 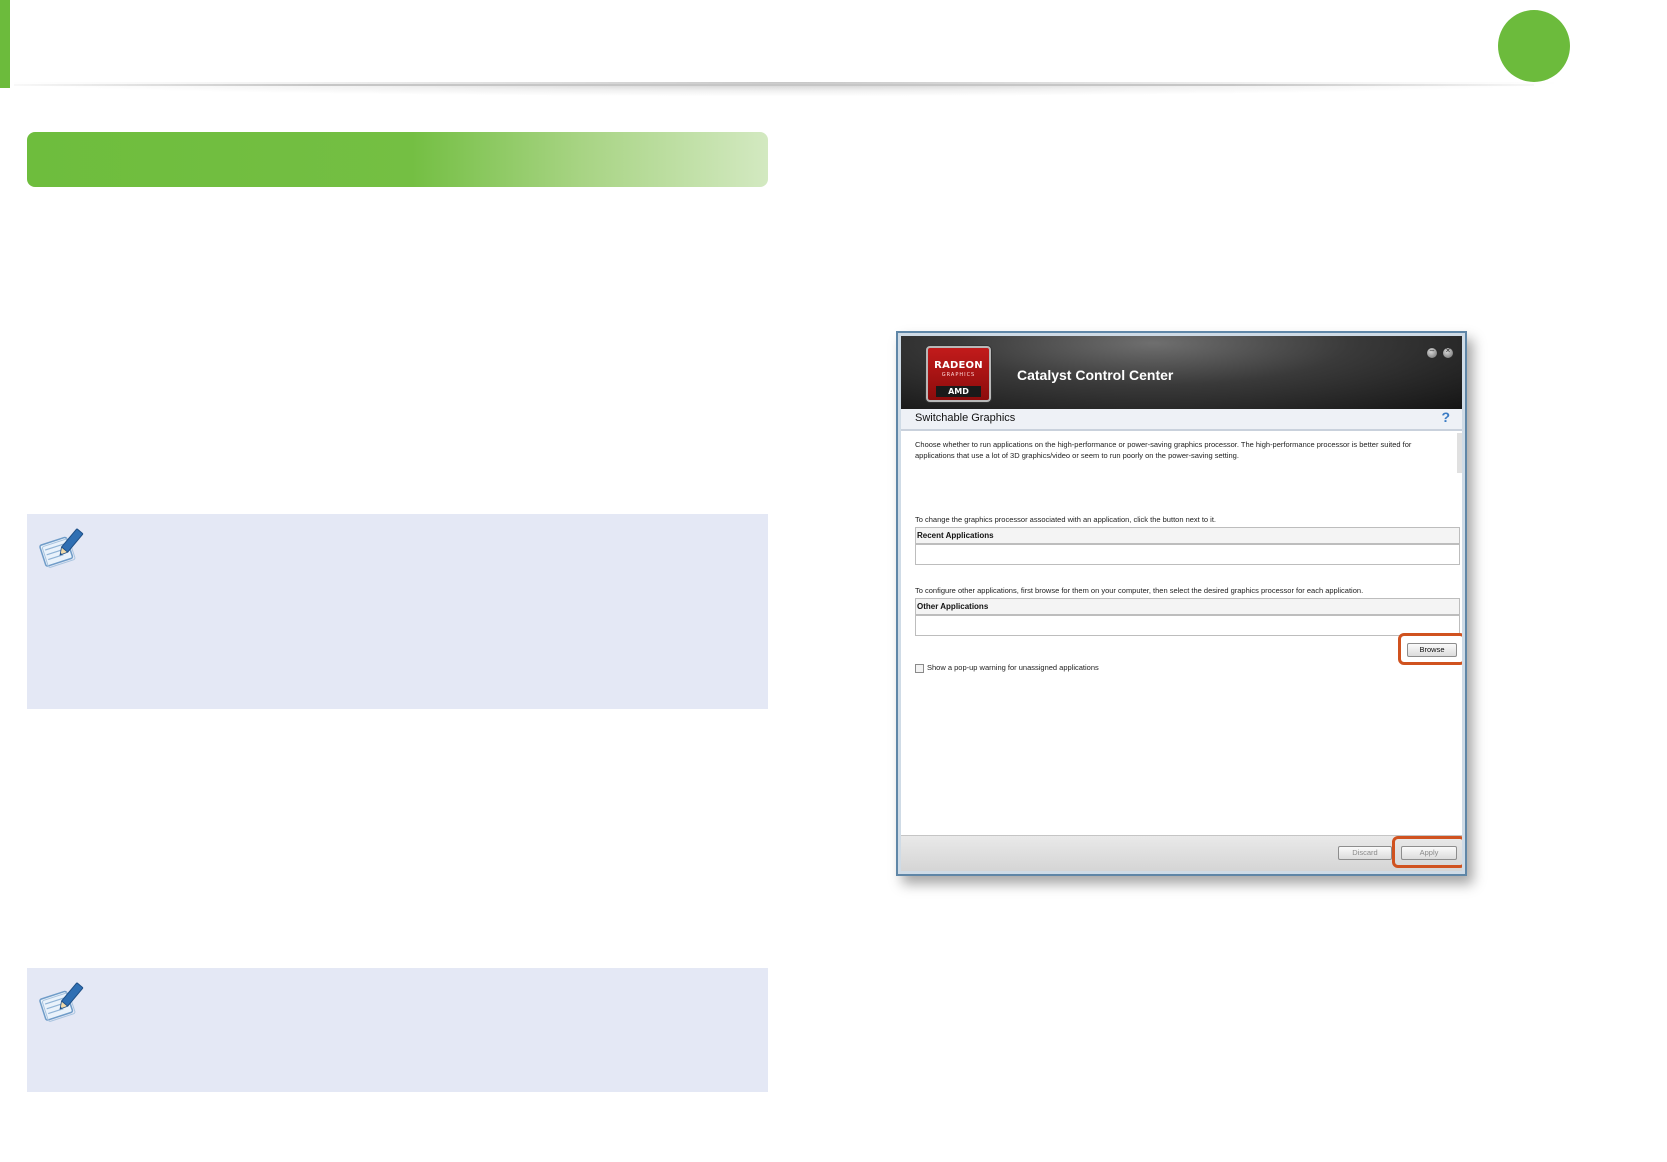 I want to click on section-banner, so click(x=397, y=159).